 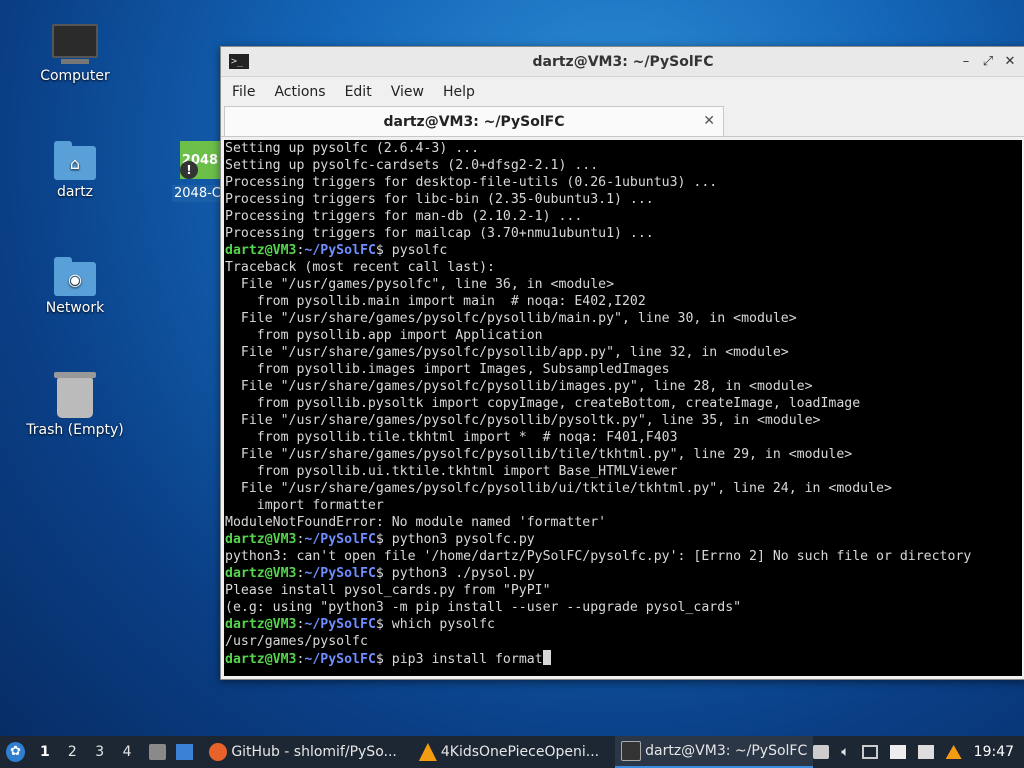 I want to click on trash-icon, so click(x=75, y=395).